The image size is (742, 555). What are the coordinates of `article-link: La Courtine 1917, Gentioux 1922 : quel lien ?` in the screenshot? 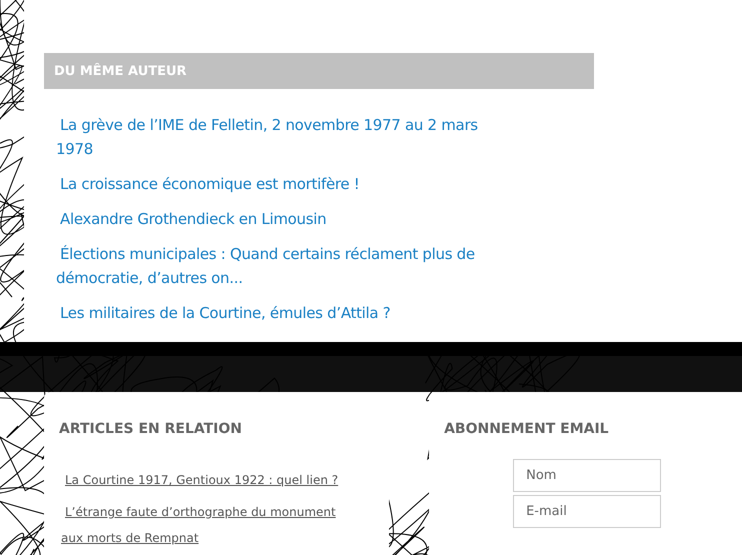 It's located at (211, 480).